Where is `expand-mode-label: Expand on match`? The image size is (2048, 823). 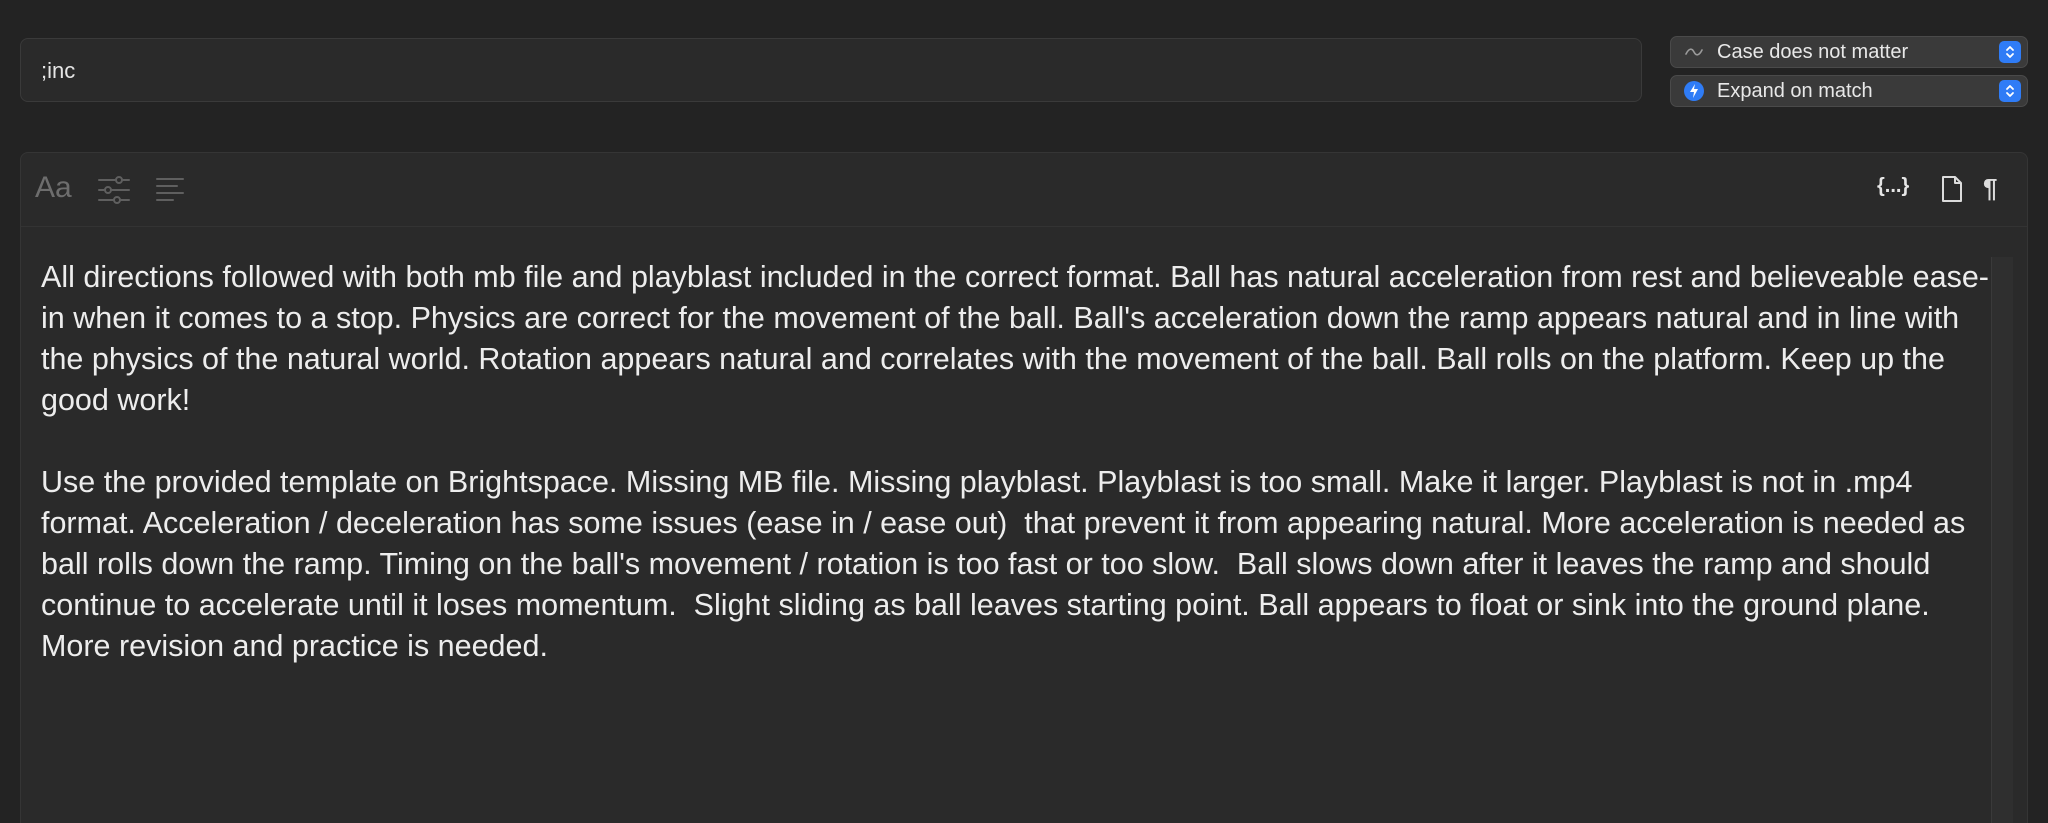
expand-mode-label: Expand on match is located at coordinates (1795, 90).